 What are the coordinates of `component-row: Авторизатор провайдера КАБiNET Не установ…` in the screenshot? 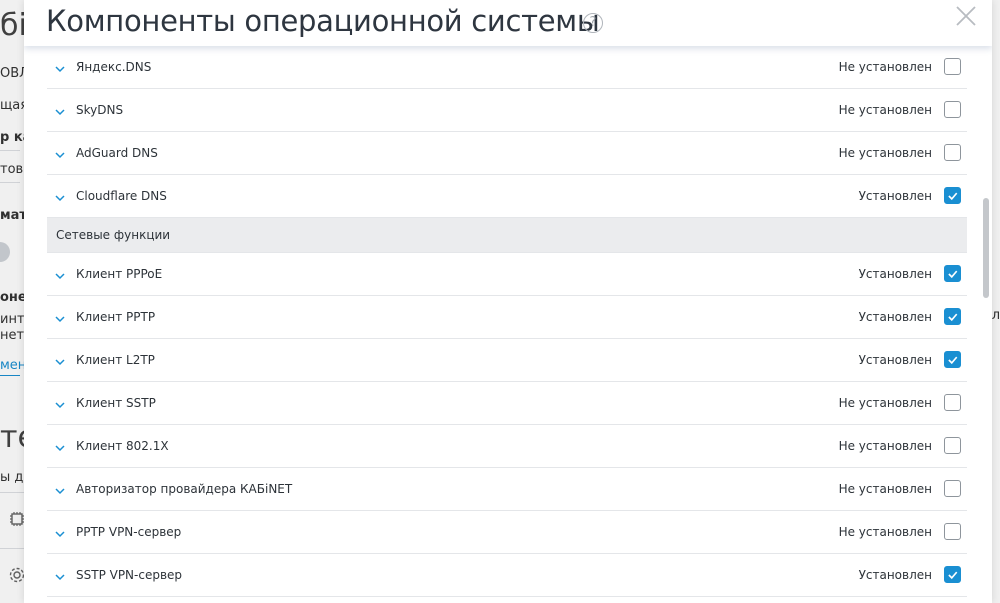 It's located at (507, 489).